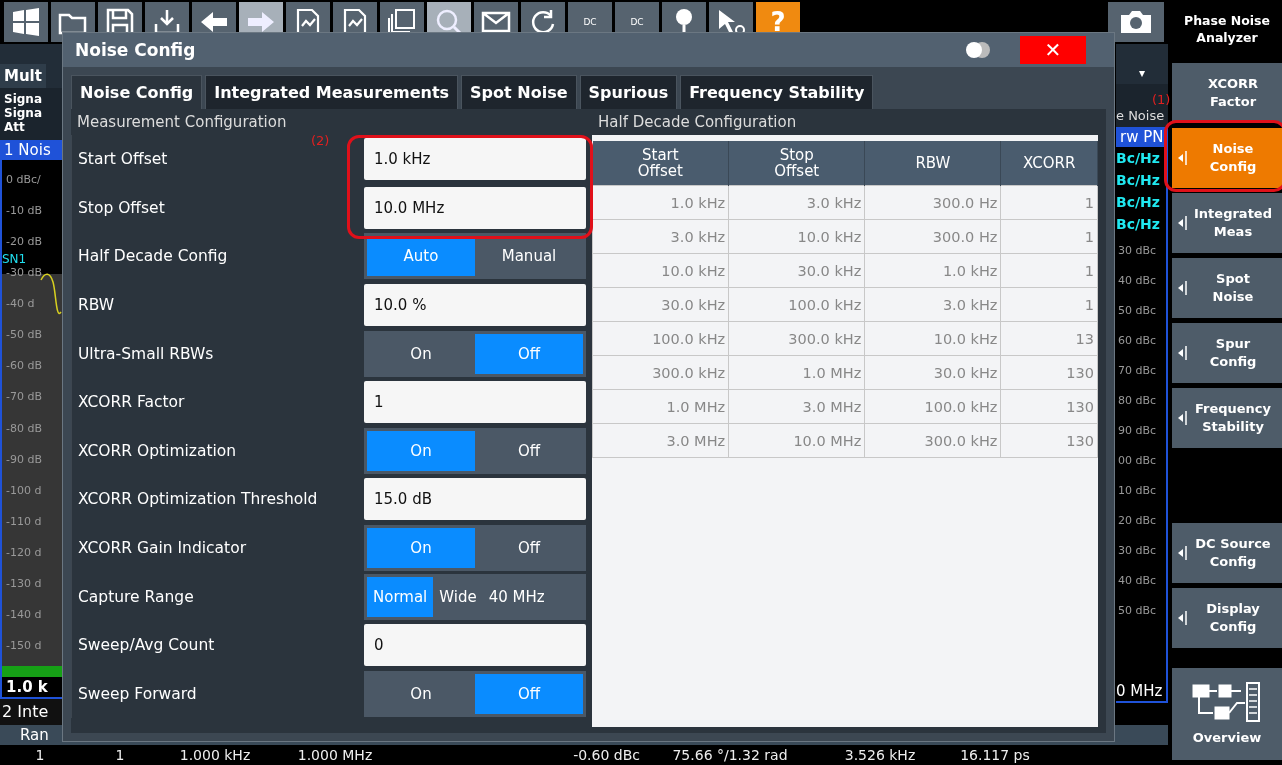  What do you see at coordinates (1142, 692) in the screenshot?
I see `axis-label: 0 MHz` at bounding box center [1142, 692].